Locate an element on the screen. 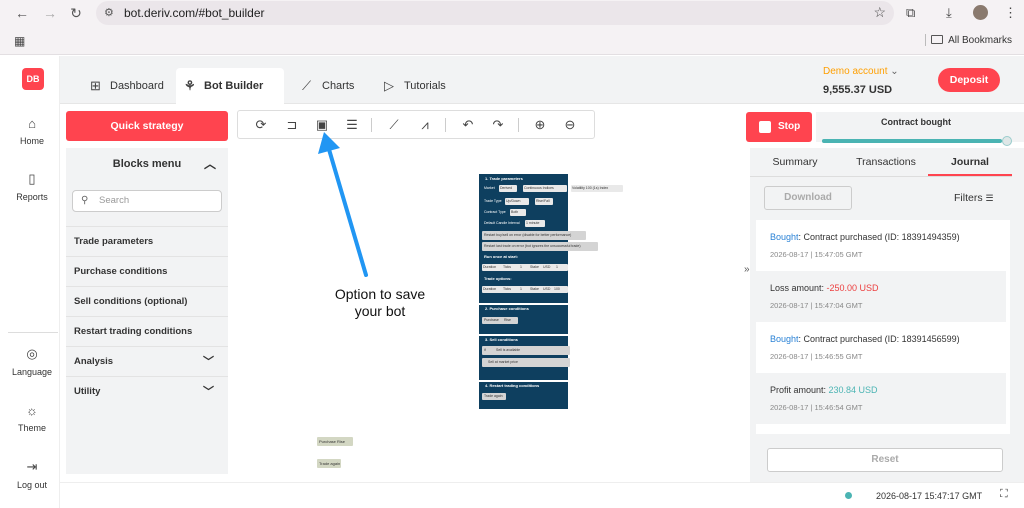 The width and height of the screenshot is (1024, 508). block-item-utility: Utility ﹀ is located at coordinates (147, 391).